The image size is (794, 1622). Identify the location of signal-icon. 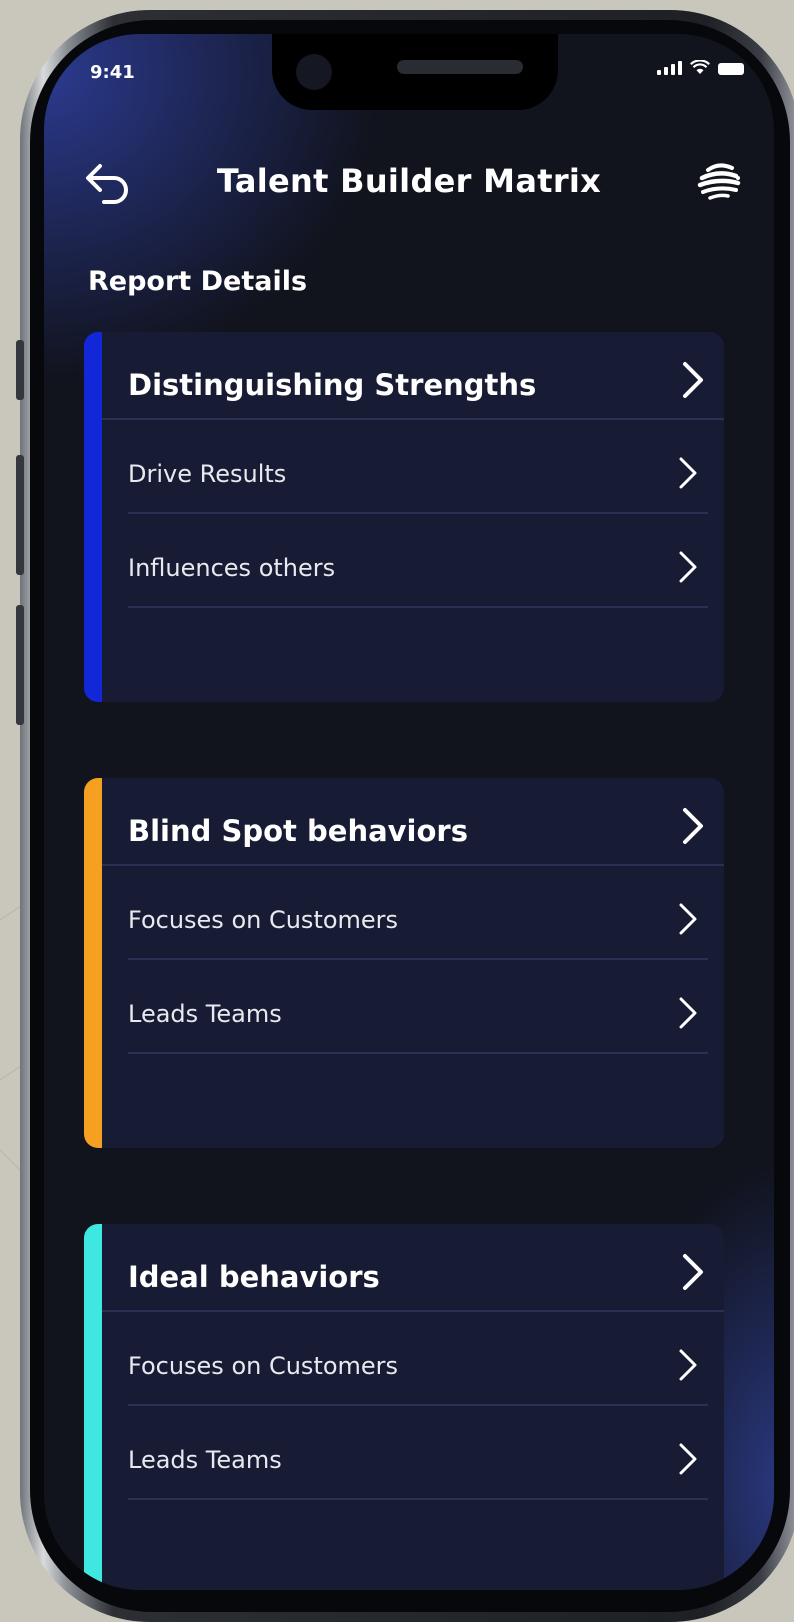
(669, 68).